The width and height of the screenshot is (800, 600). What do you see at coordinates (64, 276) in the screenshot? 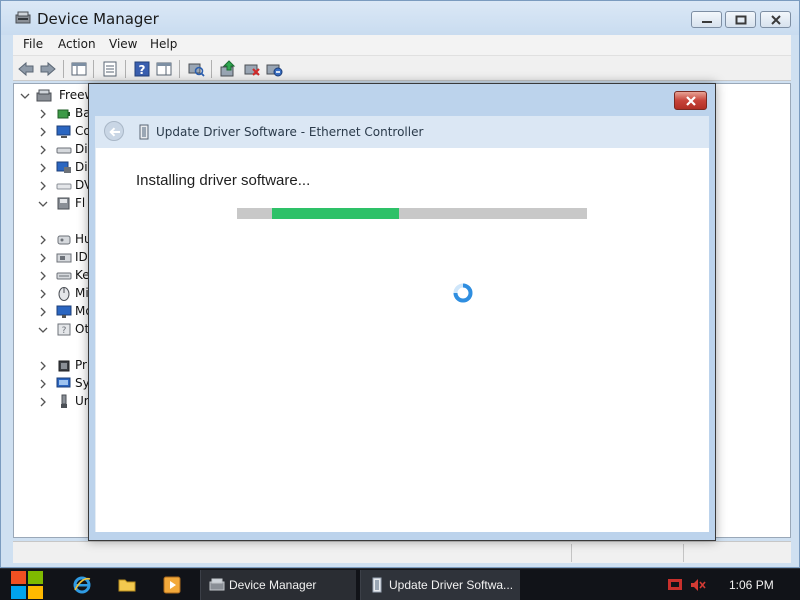
I see `keyboard-icon` at bounding box center [64, 276].